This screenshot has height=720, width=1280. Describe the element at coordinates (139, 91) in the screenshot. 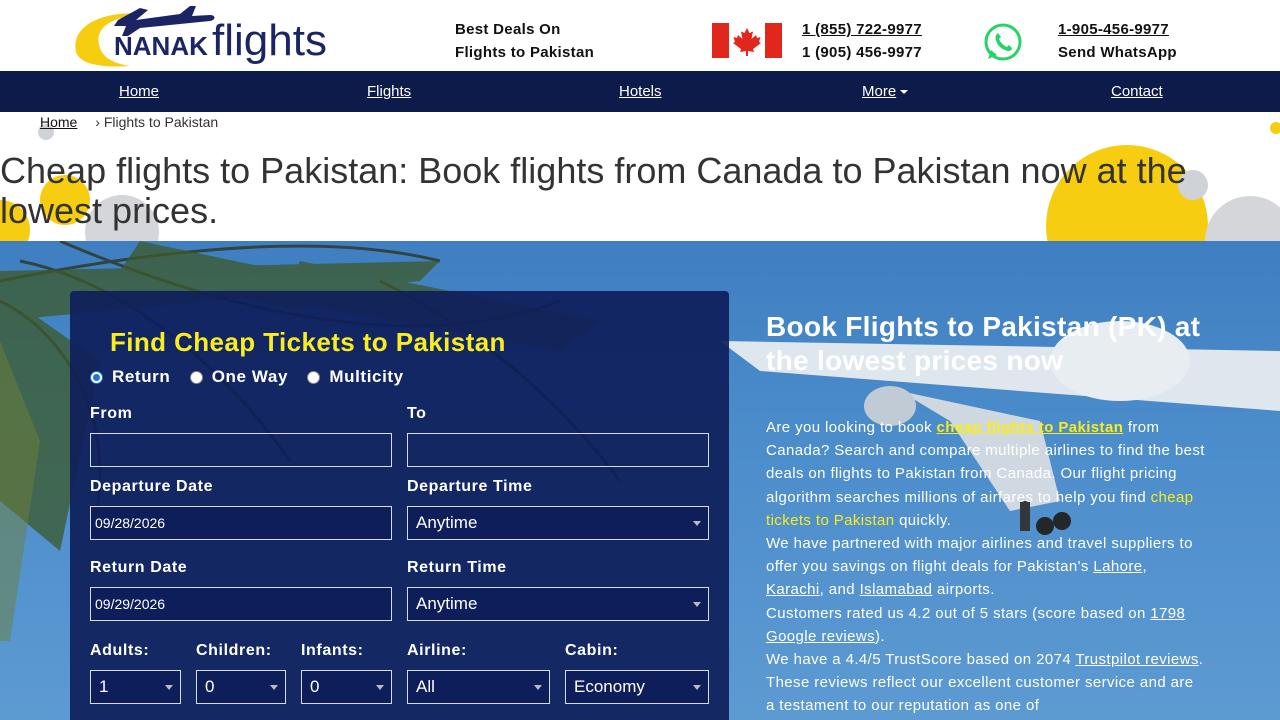

I see `nav-home: Home` at that location.